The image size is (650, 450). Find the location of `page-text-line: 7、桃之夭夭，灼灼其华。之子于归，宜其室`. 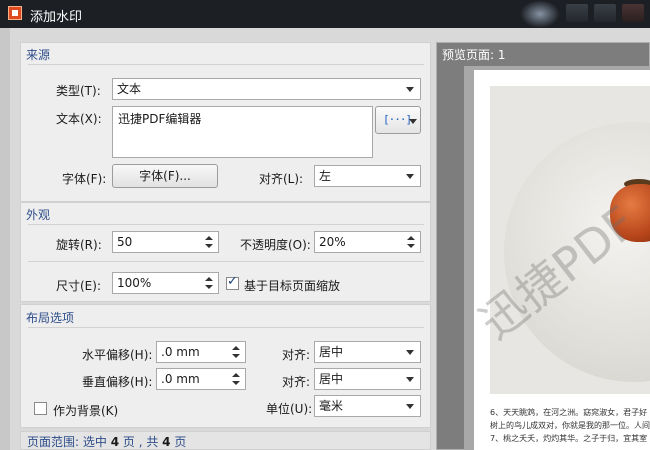

page-text-line: 7、桃之夭夭，灼灼其华。之子于归，宜其室 is located at coordinates (569, 438).